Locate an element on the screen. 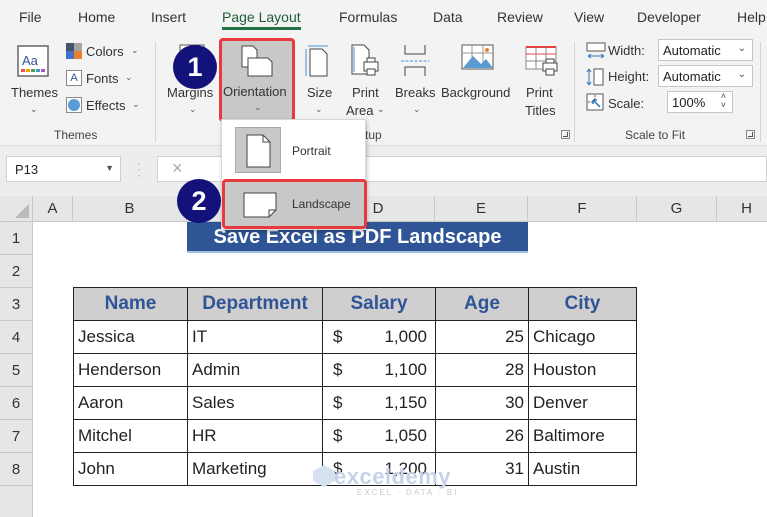  landscape-label: Landscape is located at coordinates (321, 204).